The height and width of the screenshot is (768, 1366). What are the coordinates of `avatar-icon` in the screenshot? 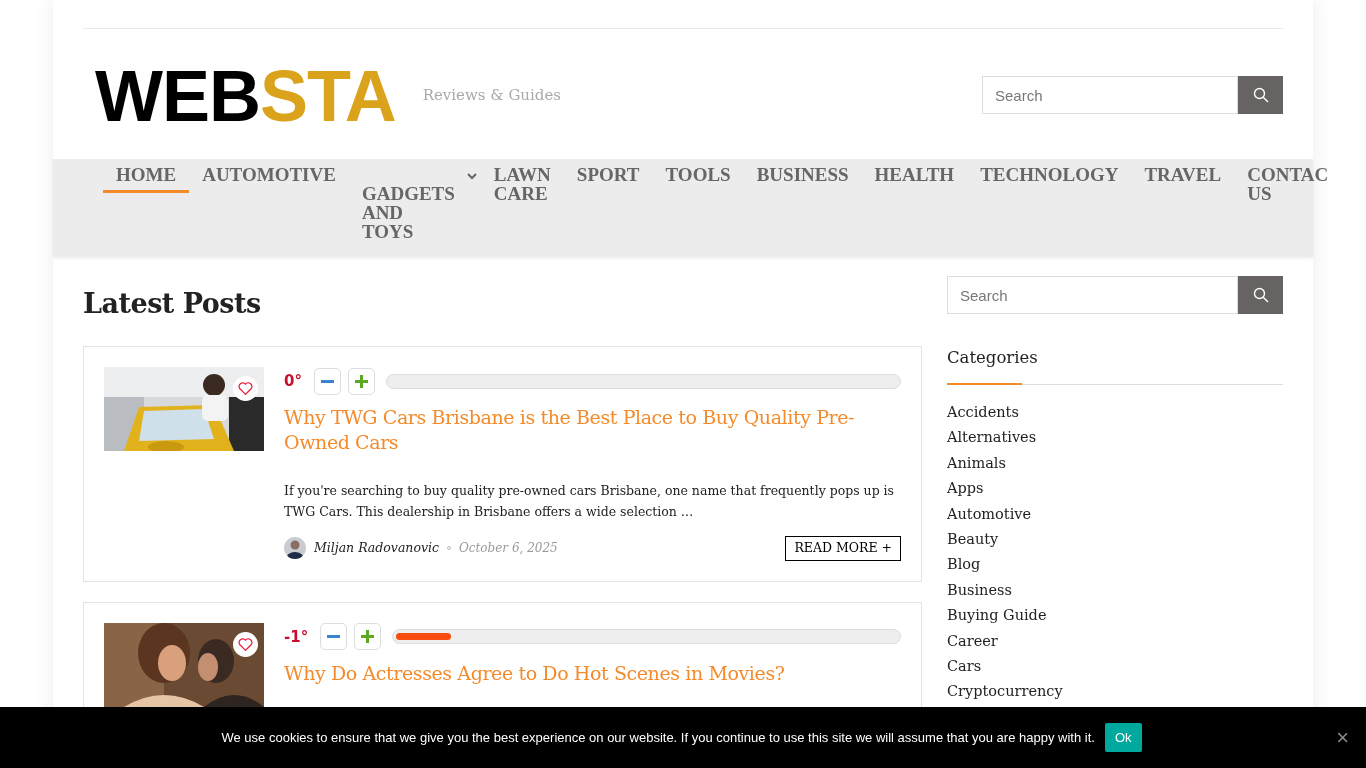 It's located at (295, 548).